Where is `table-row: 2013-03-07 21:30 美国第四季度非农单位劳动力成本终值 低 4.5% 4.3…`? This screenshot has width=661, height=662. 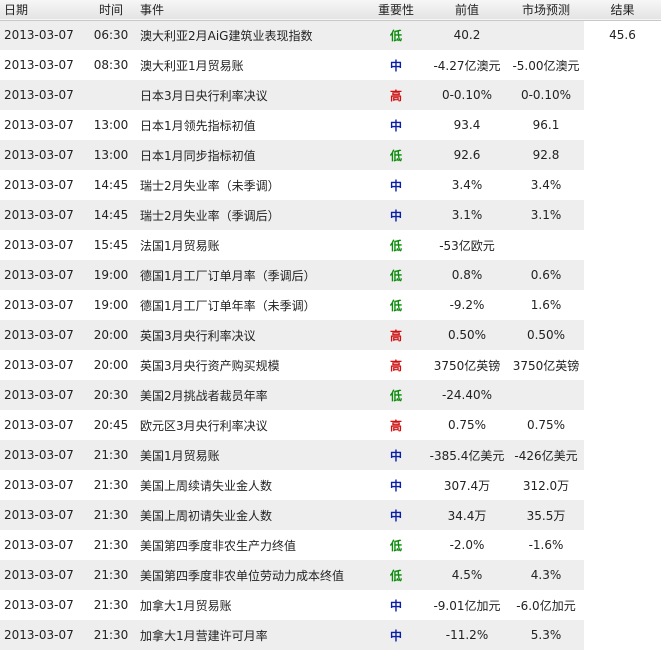 table-row: 2013-03-07 21:30 美国第四季度非农单位劳动力成本终值 低 4.5% 4.3… is located at coordinates (330, 575).